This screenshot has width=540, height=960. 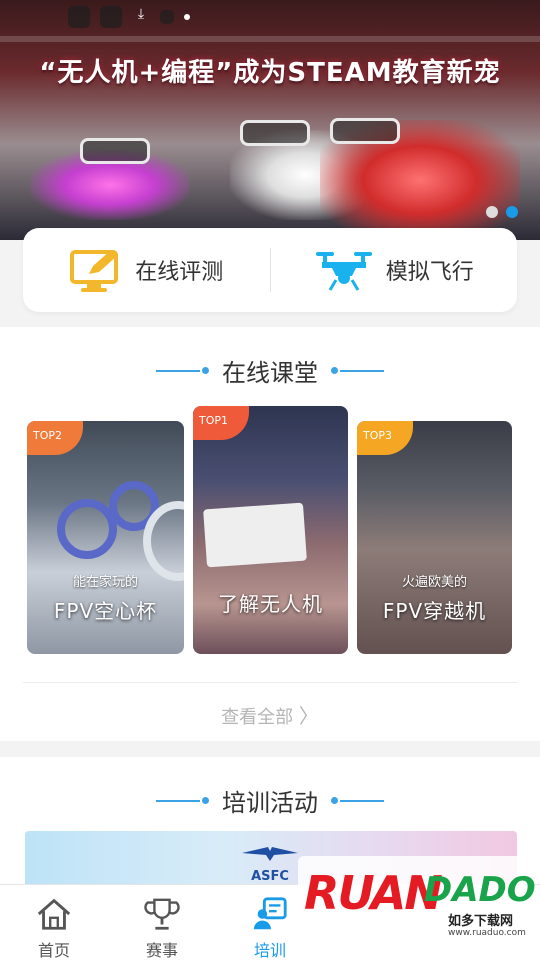 I want to click on view-all-label: 查看全部, so click(x=257, y=717).